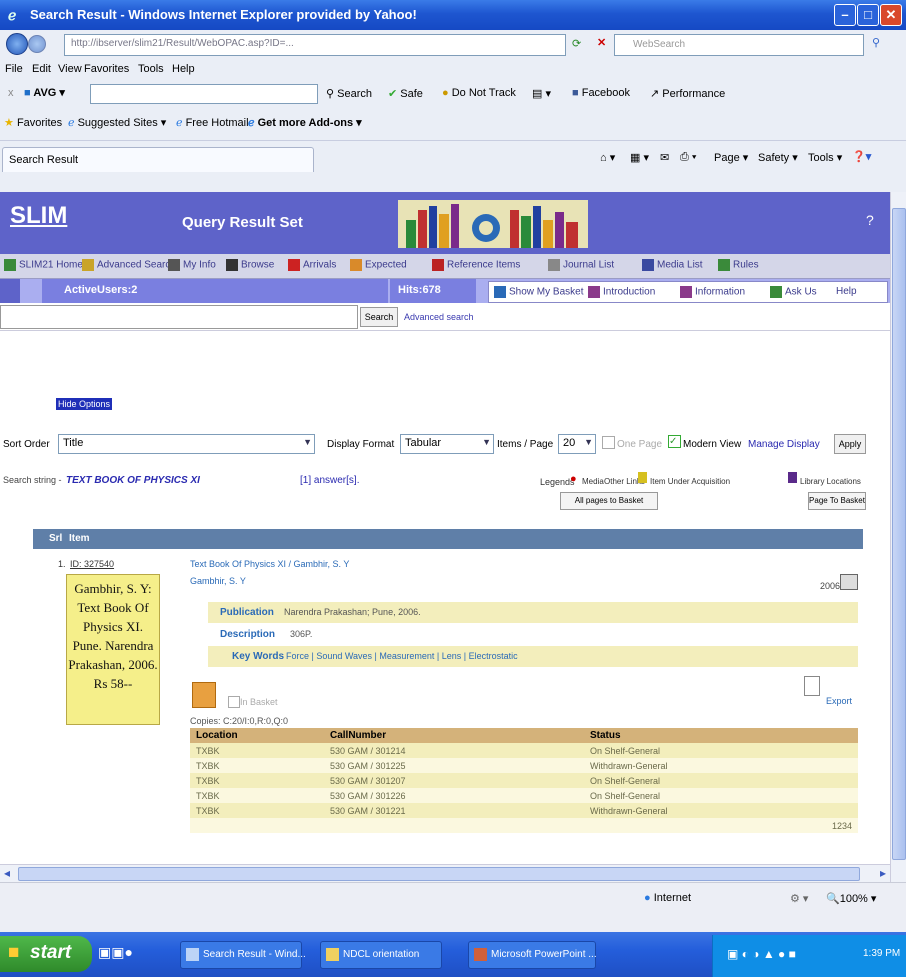 This screenshot has width=906, height=977. What do you see at coordinates (11, 93) in the screenshot?
I see `toolbar-close-icon: x` at bounding box center [11, 93].